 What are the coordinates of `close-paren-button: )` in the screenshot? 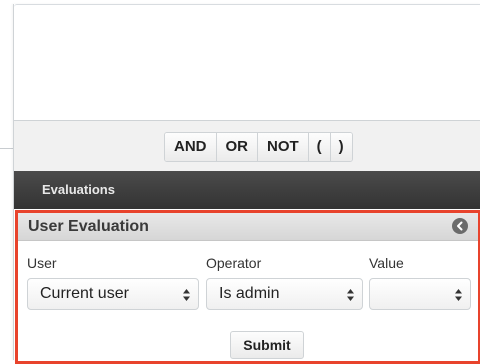 It's located at (341, 147).